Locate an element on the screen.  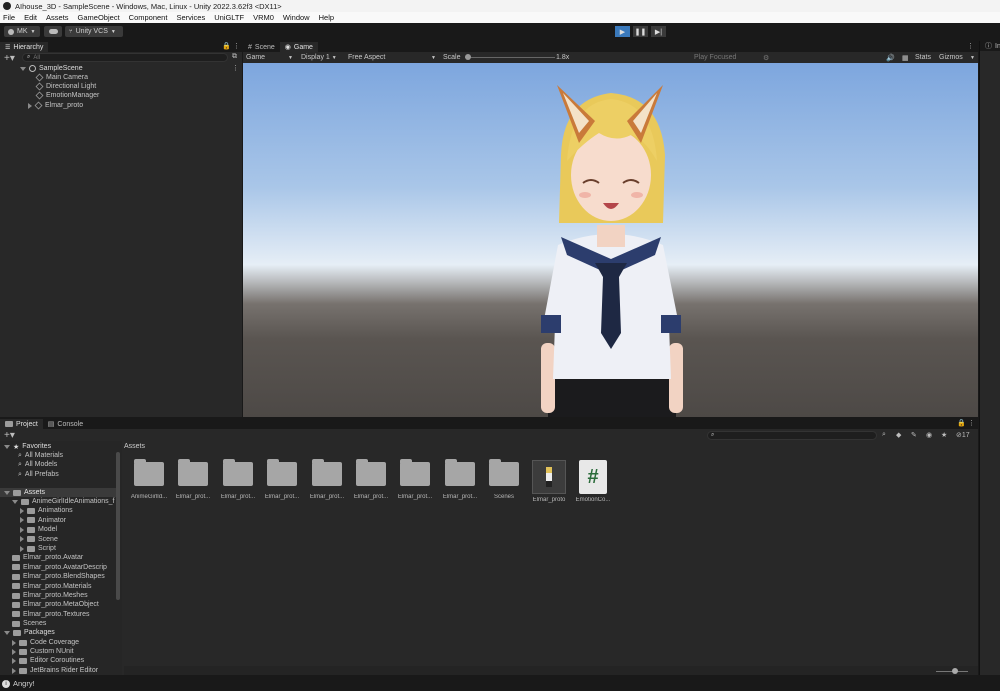
play-mode-dropdown: Play Focused is located at coordinates (715, 57).